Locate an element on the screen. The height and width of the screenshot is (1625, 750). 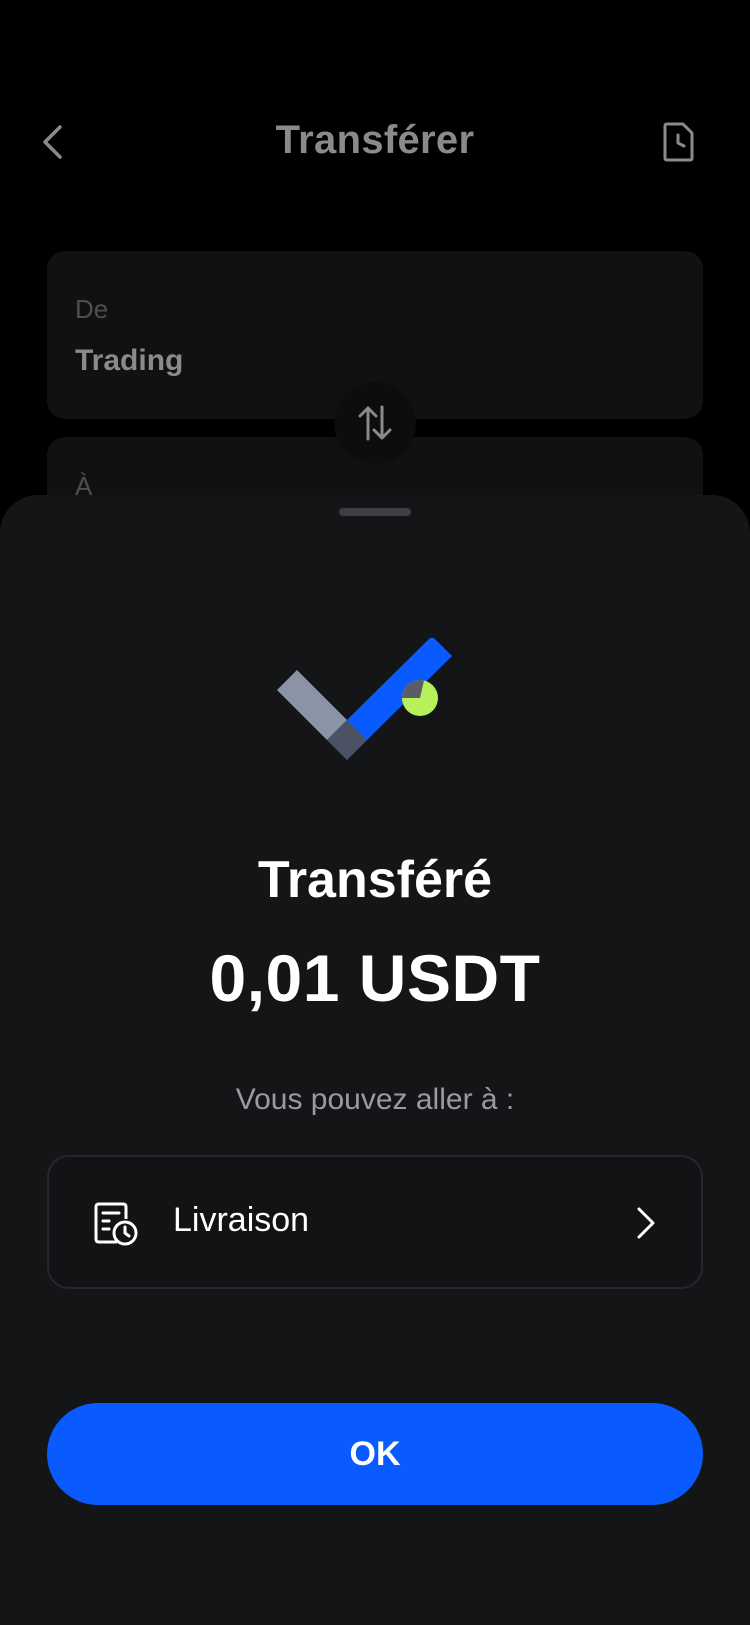
ok-button: OK is located at coordinates (375, 1454).